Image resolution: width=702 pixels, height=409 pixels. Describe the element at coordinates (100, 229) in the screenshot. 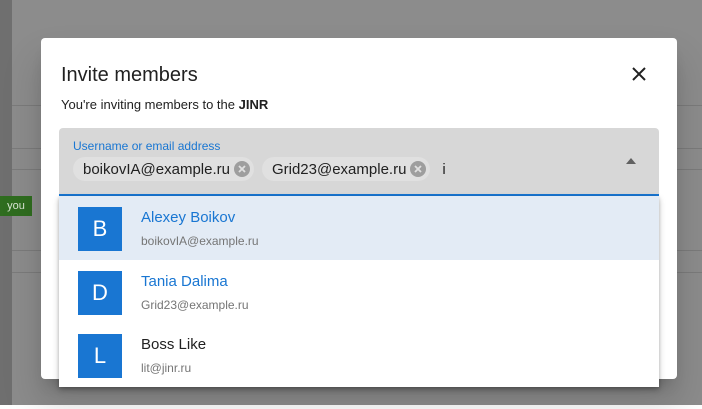

I see `avatar: B` at that location.